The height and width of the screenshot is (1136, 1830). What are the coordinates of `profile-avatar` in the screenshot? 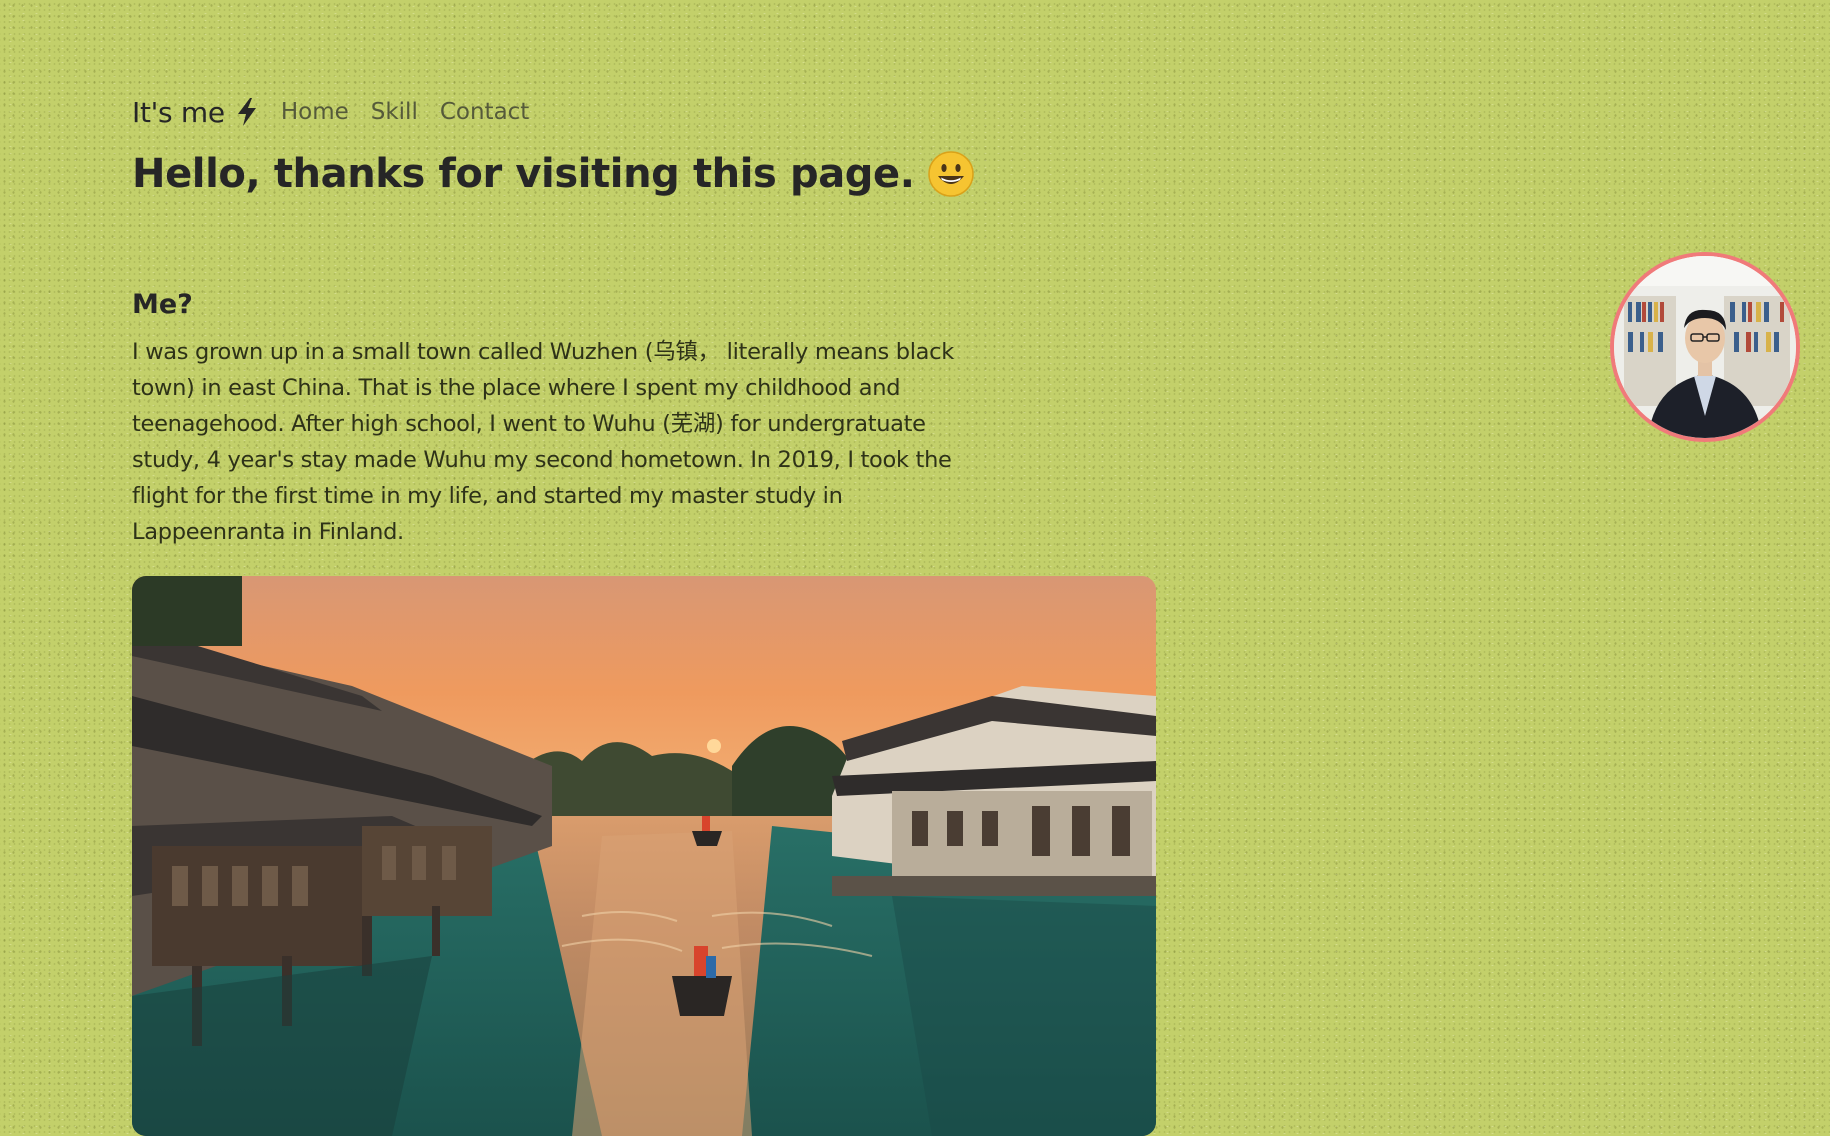 It's located at (1705, 347).